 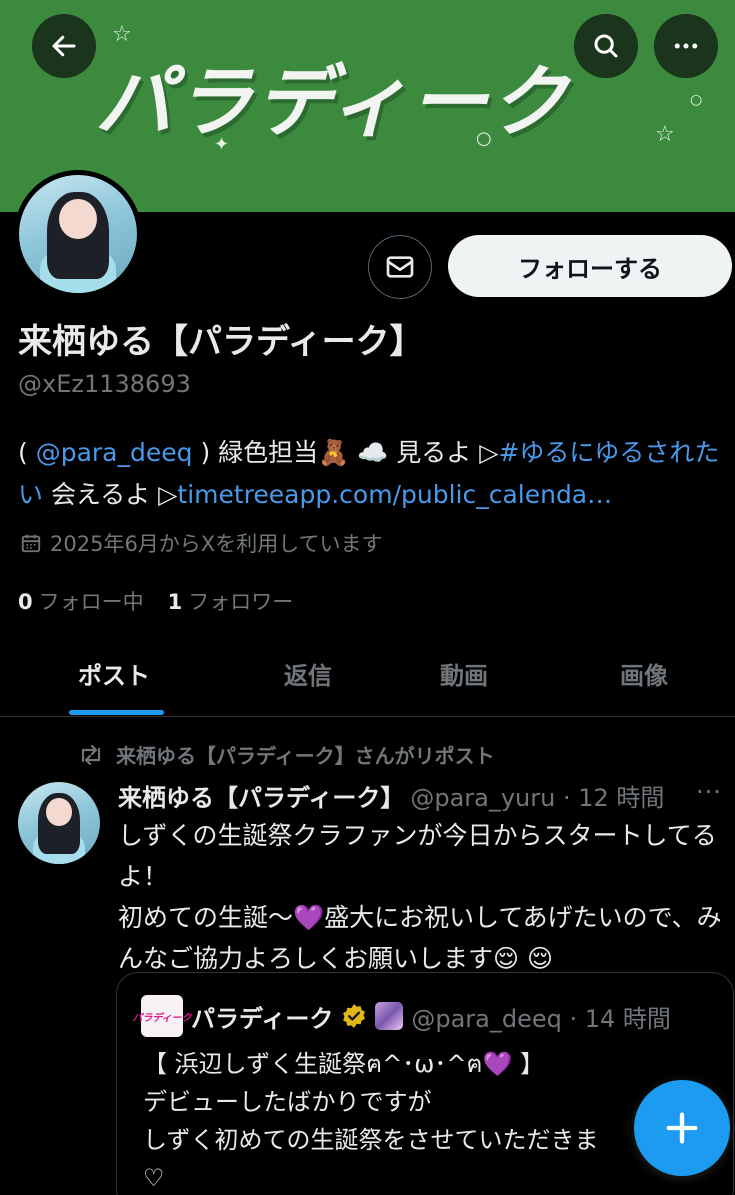 What do you see at coordinates (417, 856) in the screenshot?
I see `post-text-line: しずくの生誕祭クラファンが今日からスタートしてるよ！` at bounding box center [417, 856].